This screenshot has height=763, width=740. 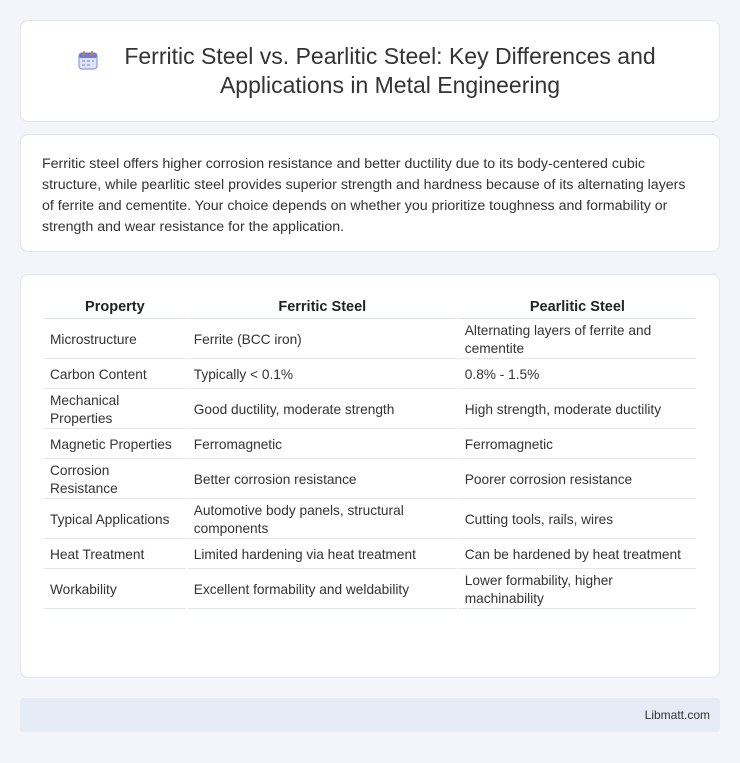 I want to click on row-pearlitic: Can be hardened by heat treatment, so click(x=577, y=555).